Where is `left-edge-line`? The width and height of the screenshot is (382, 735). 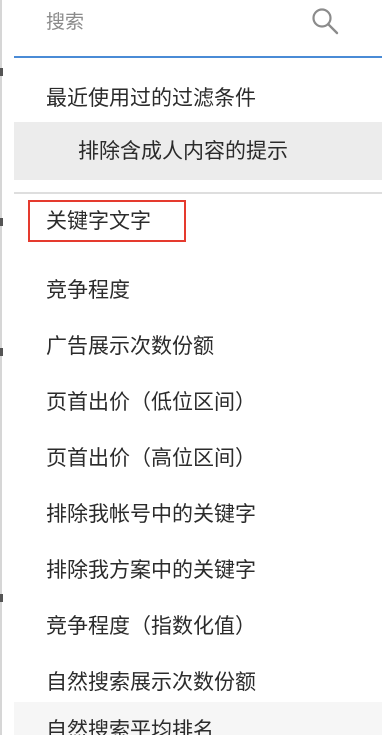 left-edge-line is located at coordinates (1, 367).